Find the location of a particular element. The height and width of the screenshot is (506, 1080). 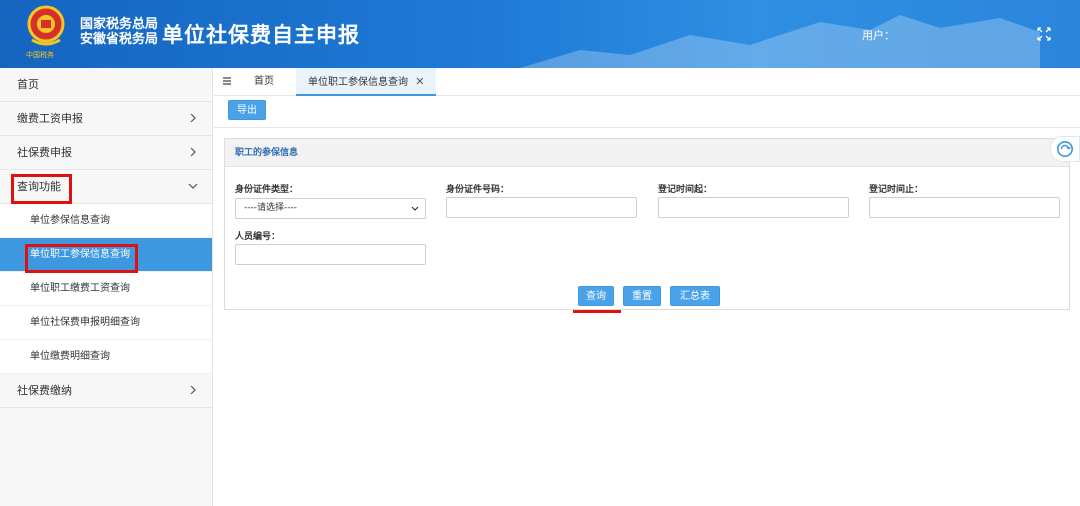

toolbar: 导出 is located at coordinates (647, 112).